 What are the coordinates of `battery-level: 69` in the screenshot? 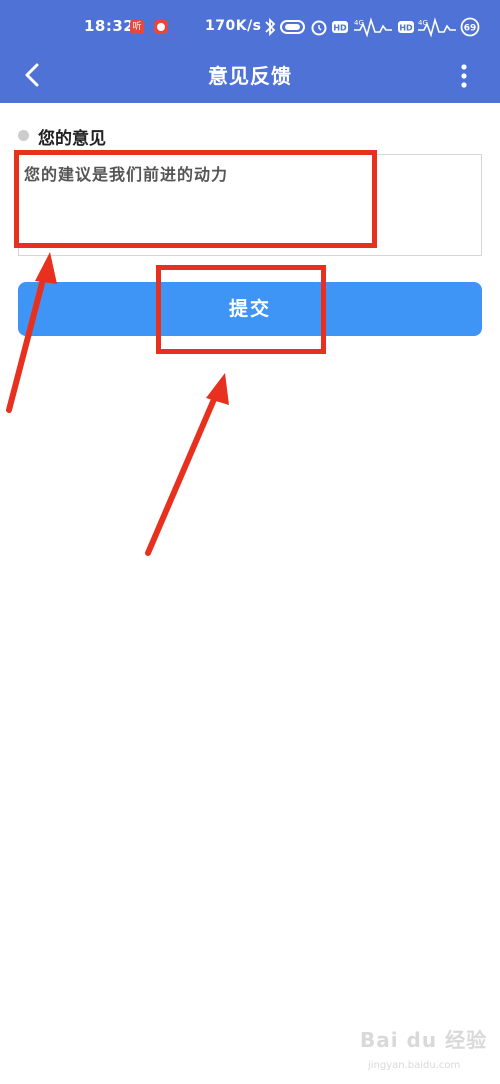 It's located at (470, 29).